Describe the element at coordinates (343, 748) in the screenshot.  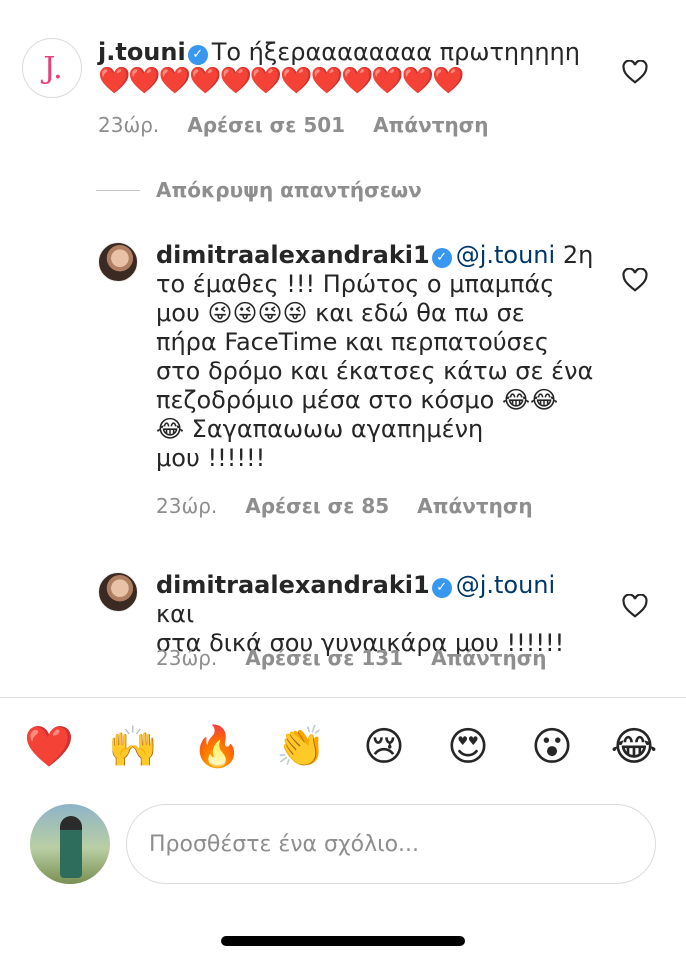
I see `emoji-quick-bar: ❤️ 🙌 🔥 👏 😢 😍 😮 😂` at that location.